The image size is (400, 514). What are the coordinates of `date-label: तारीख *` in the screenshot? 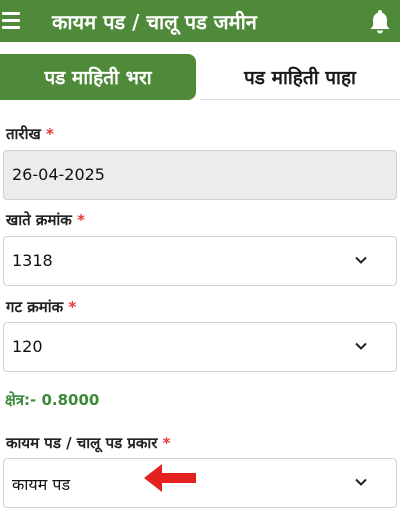 It's located at (30, 134).